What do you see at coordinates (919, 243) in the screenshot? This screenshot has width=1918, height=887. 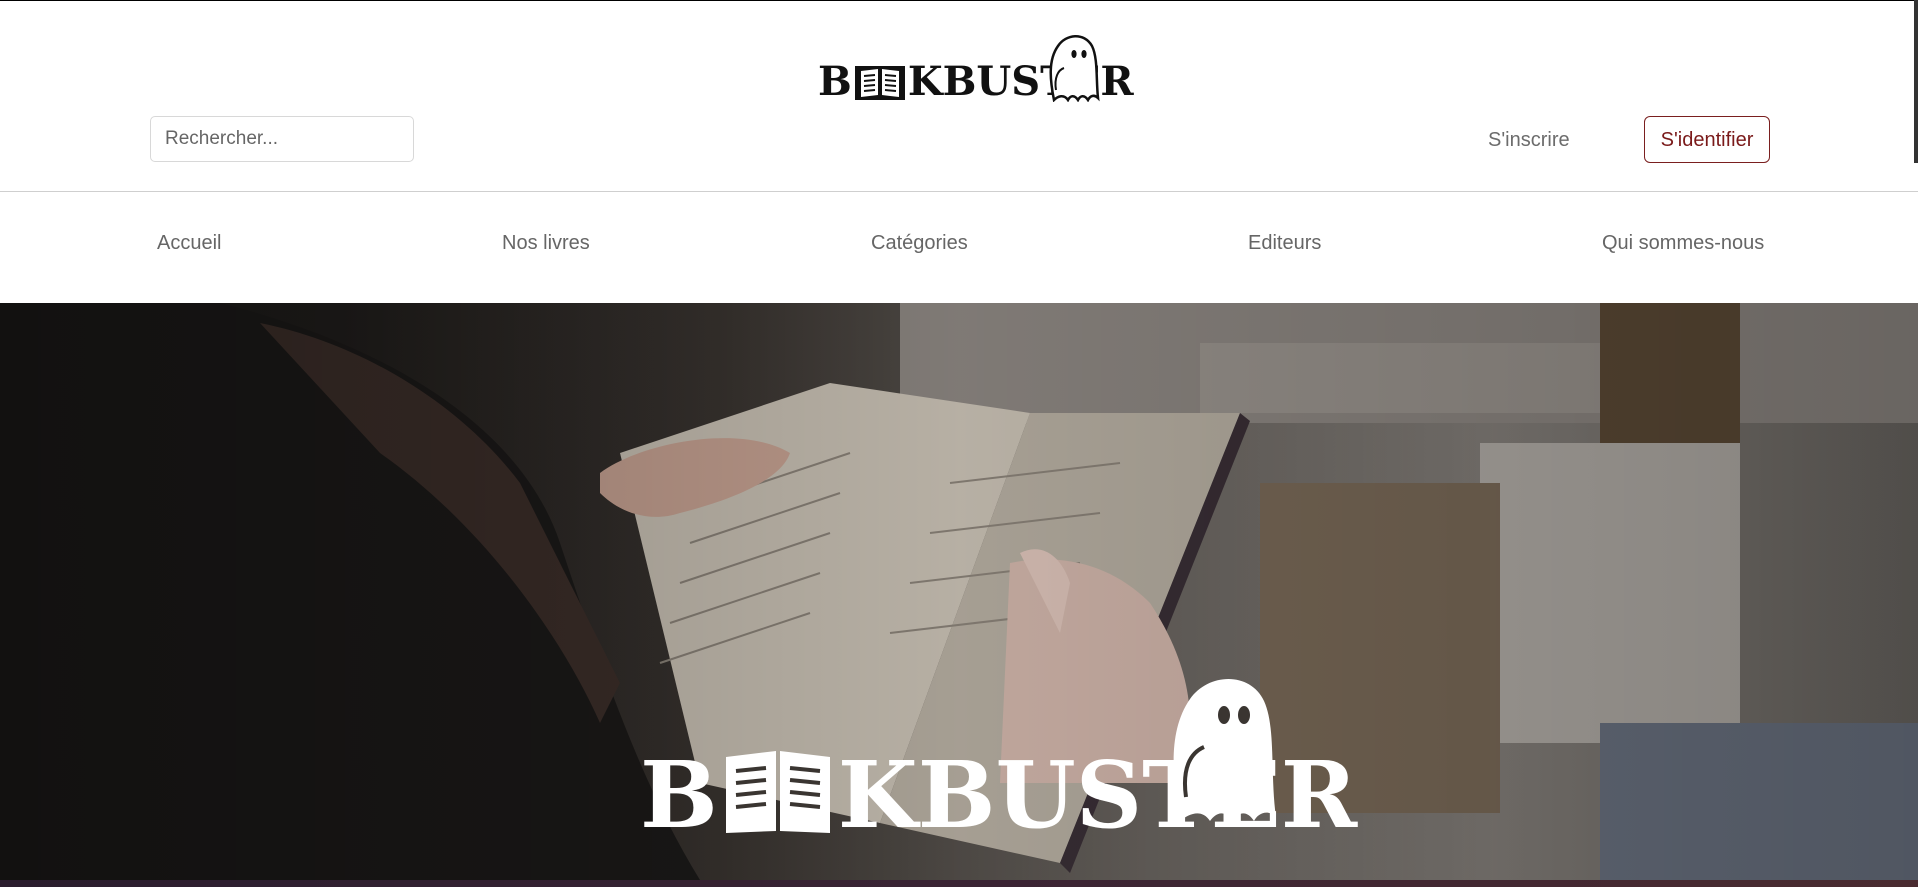 I see `nav-item-categories: Catégories` at bounding box center [919, 243].